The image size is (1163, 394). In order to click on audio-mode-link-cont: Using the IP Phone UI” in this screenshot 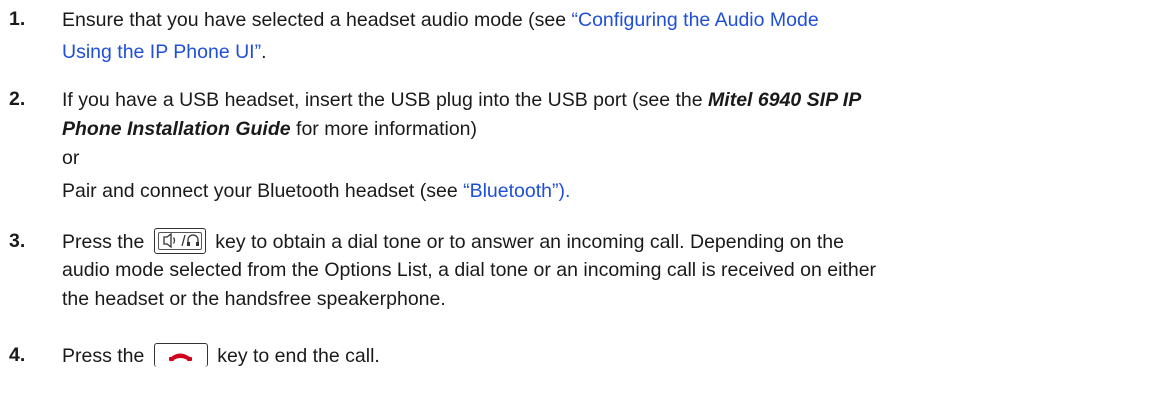, I will do `click(161, 52)`.